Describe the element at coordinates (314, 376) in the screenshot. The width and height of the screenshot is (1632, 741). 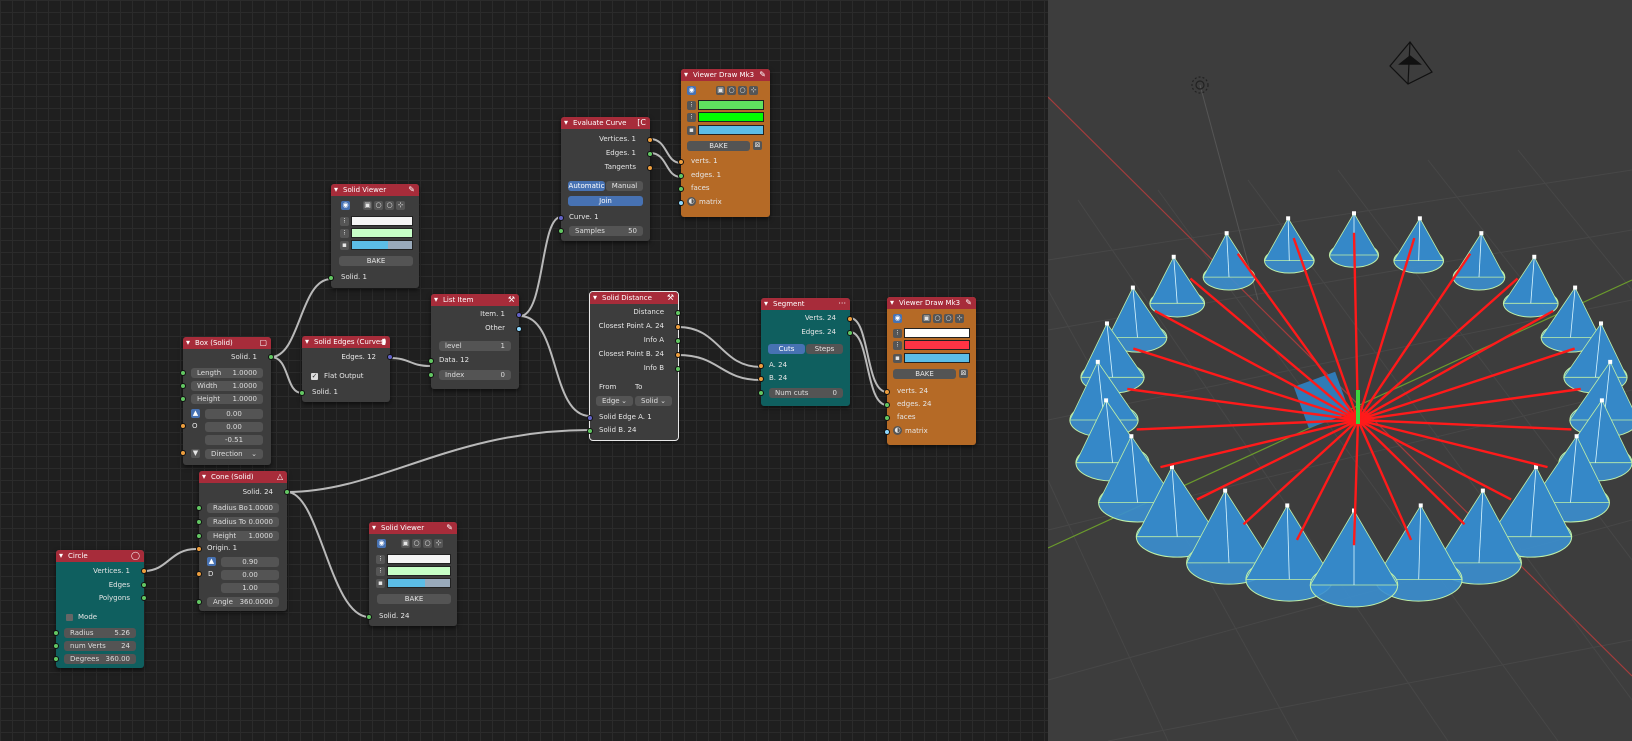
I see `flat-output-checkbox: ✓` at that location.